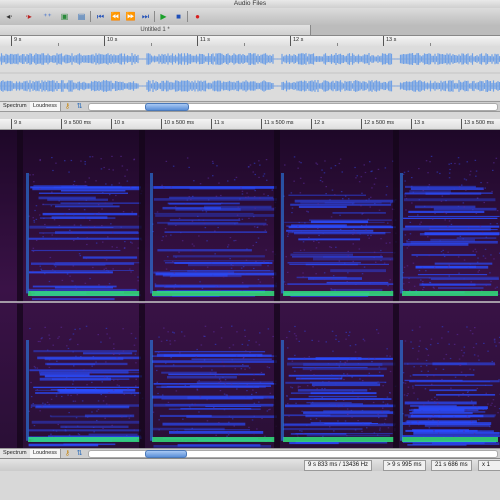 The width and height of the screenshot is (500, 500). What do you see at coordinates (163, 16) in the screenshot?
I see `play-icon: ▶` at bounding box center [163, 16].